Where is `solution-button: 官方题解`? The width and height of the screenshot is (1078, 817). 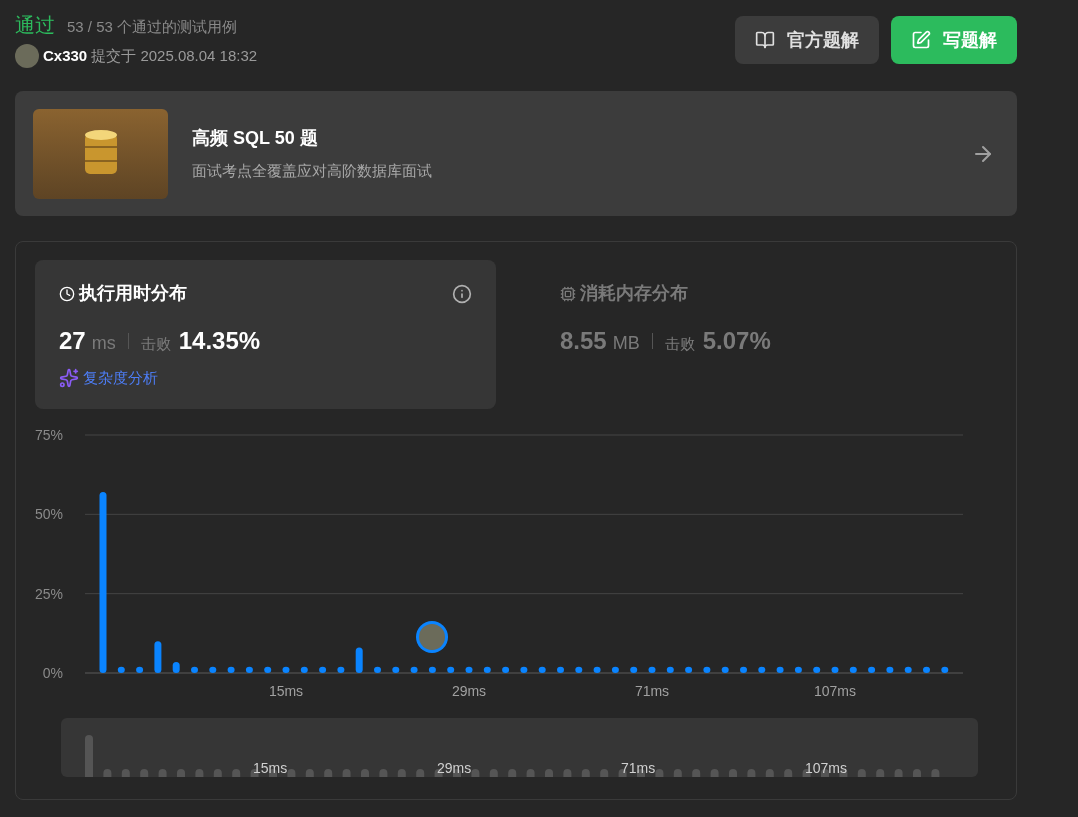 solution-button: 官方题解 is located at coordinates (807, 40).